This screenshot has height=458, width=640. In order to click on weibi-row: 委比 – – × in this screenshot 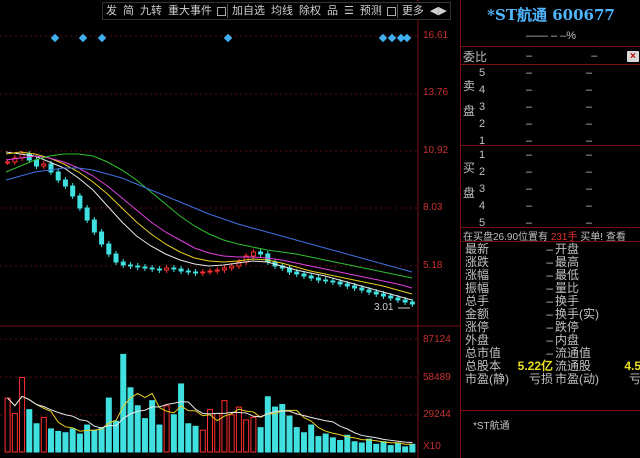, I will do `click(551, 56)`.